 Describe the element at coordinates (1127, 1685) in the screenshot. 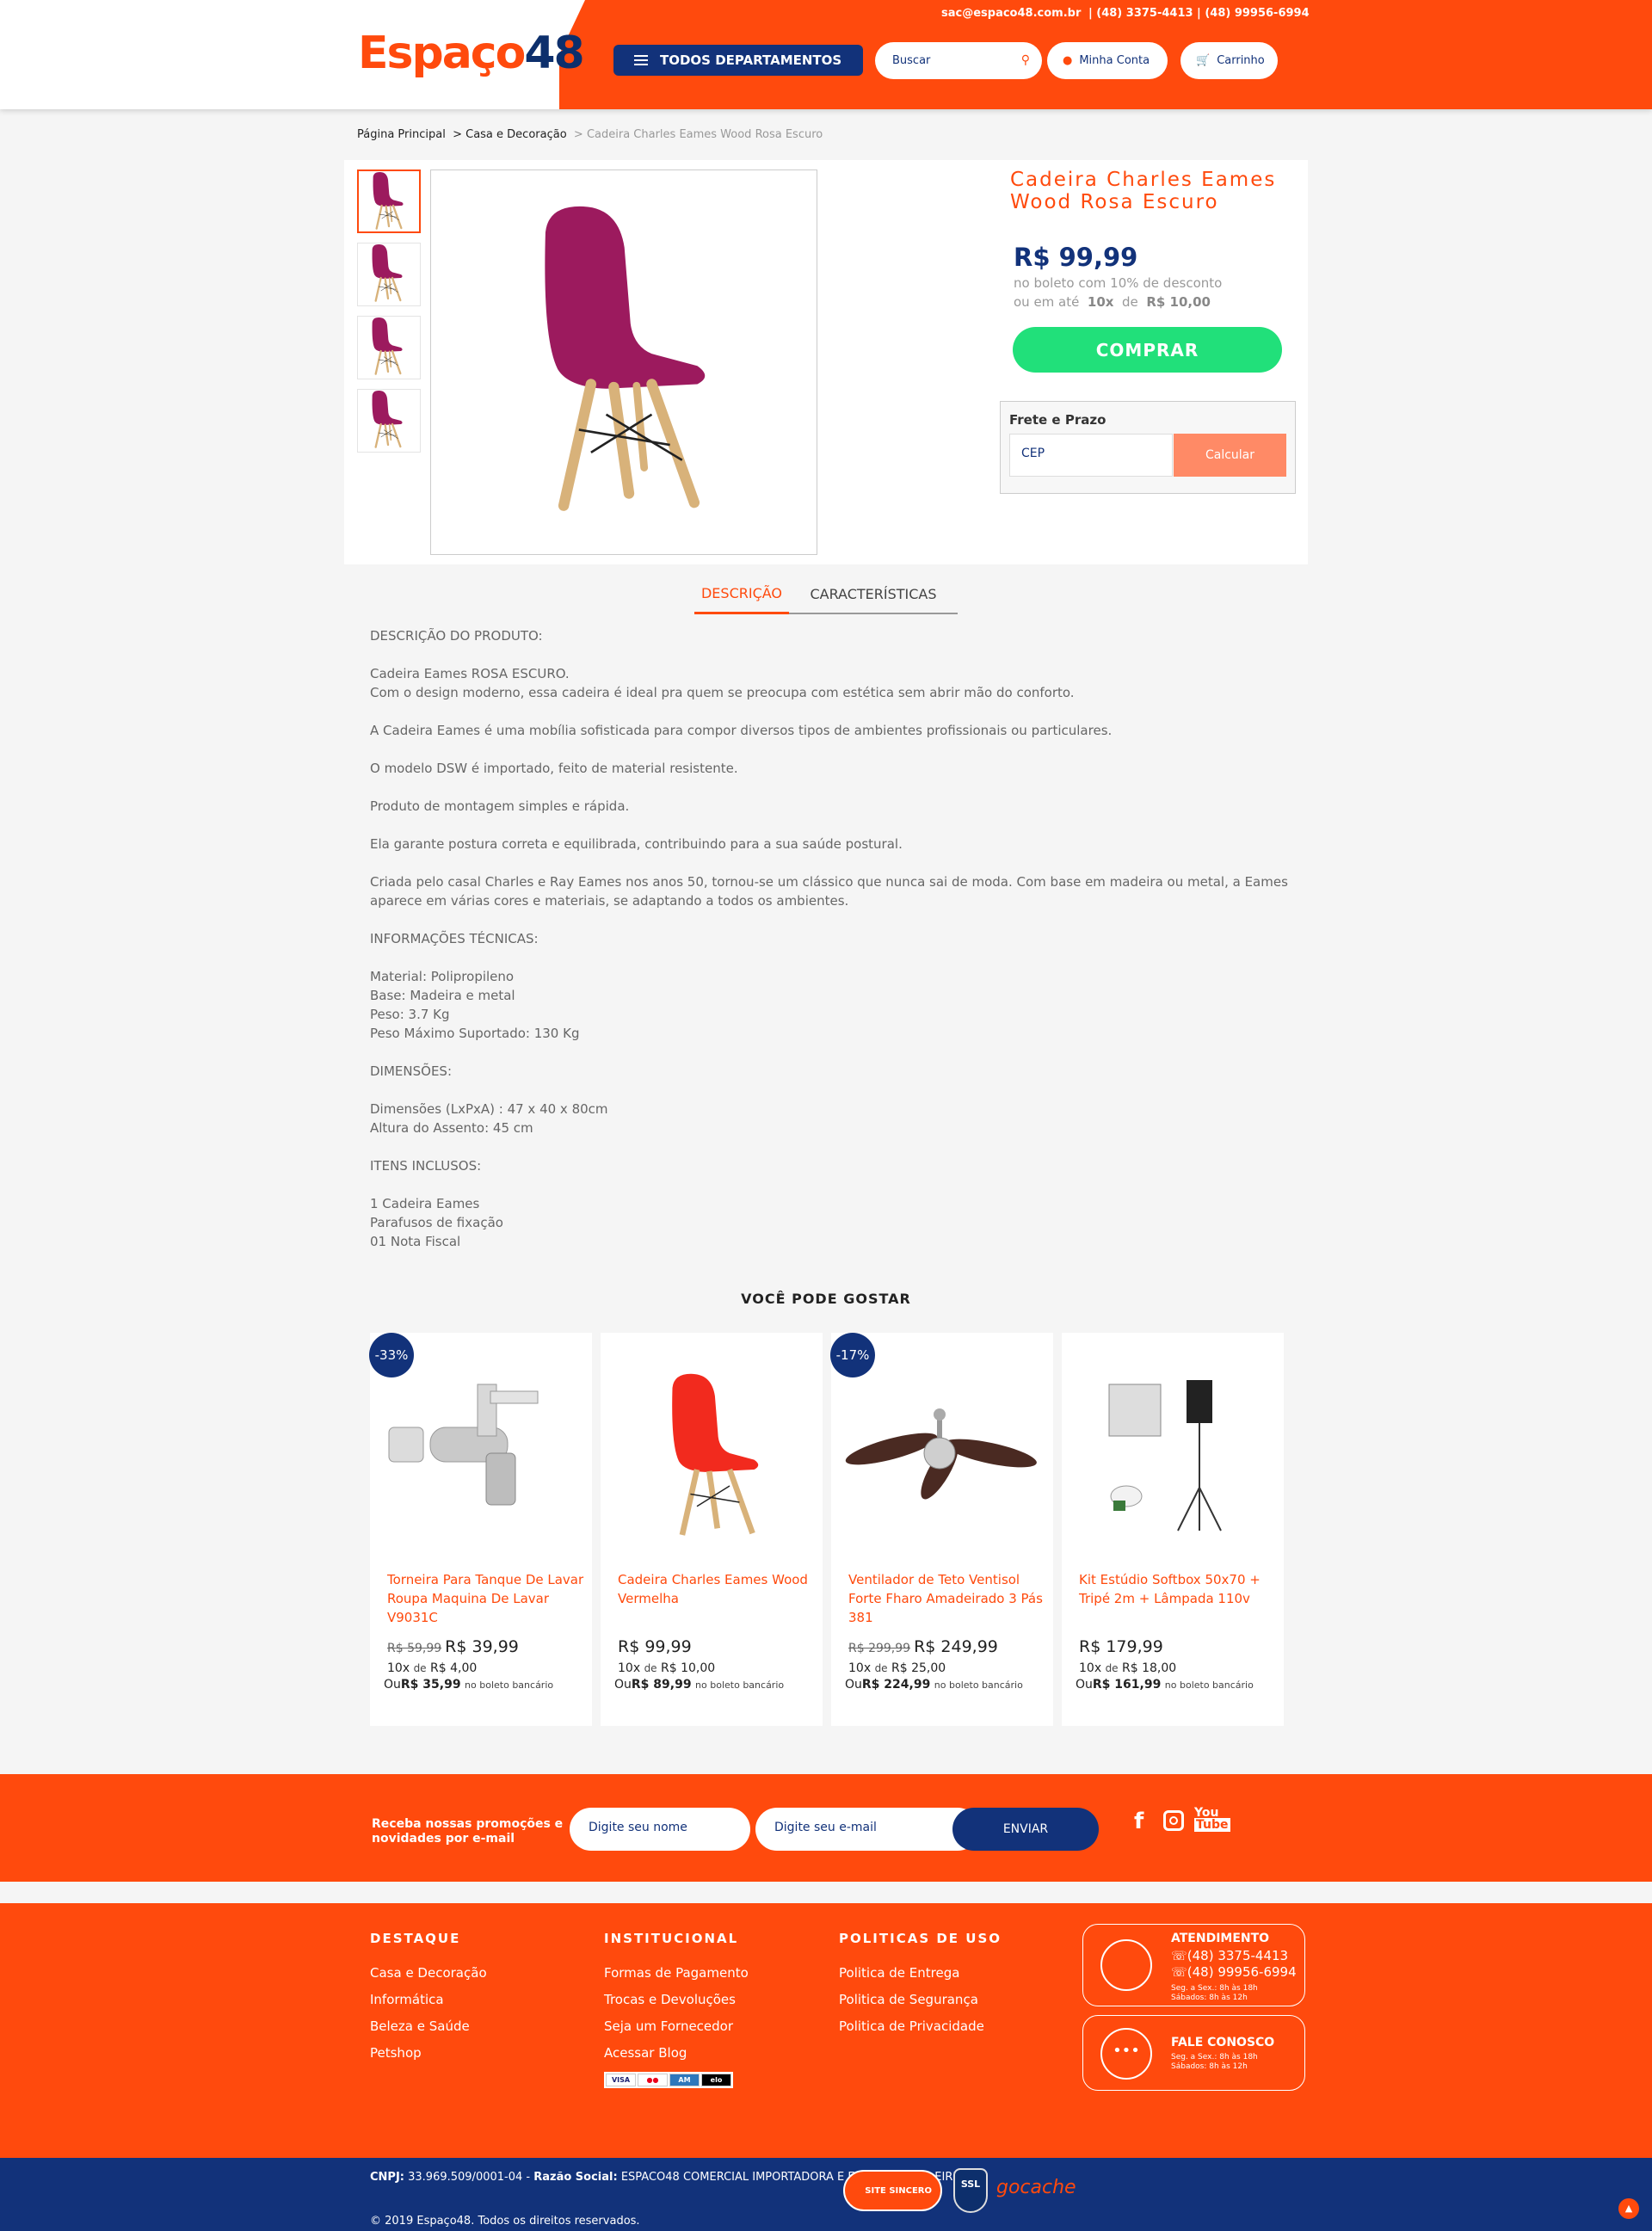

I see `bol-value: R$ 161,99` at that location.